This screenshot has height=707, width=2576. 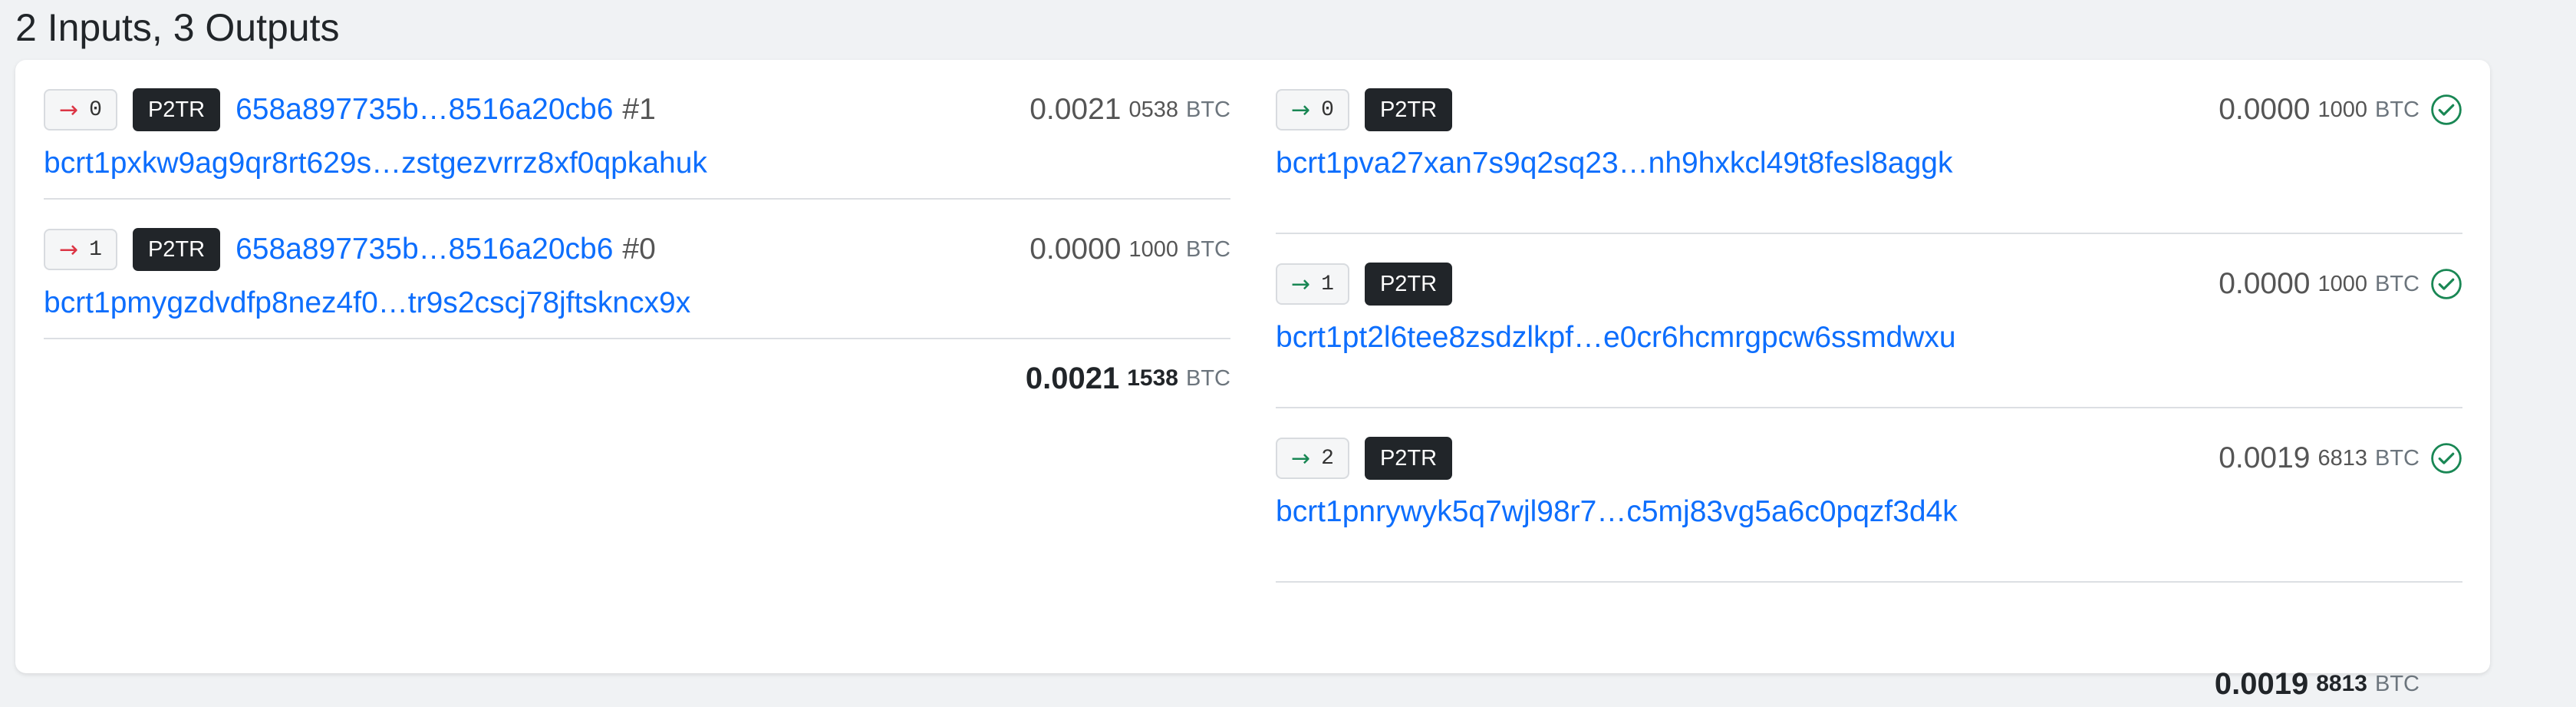 What do you see at coordinates (1312, 458) in the screenshot?
I see `output-index-chip: → 2` at bounding box center [1312, 458].